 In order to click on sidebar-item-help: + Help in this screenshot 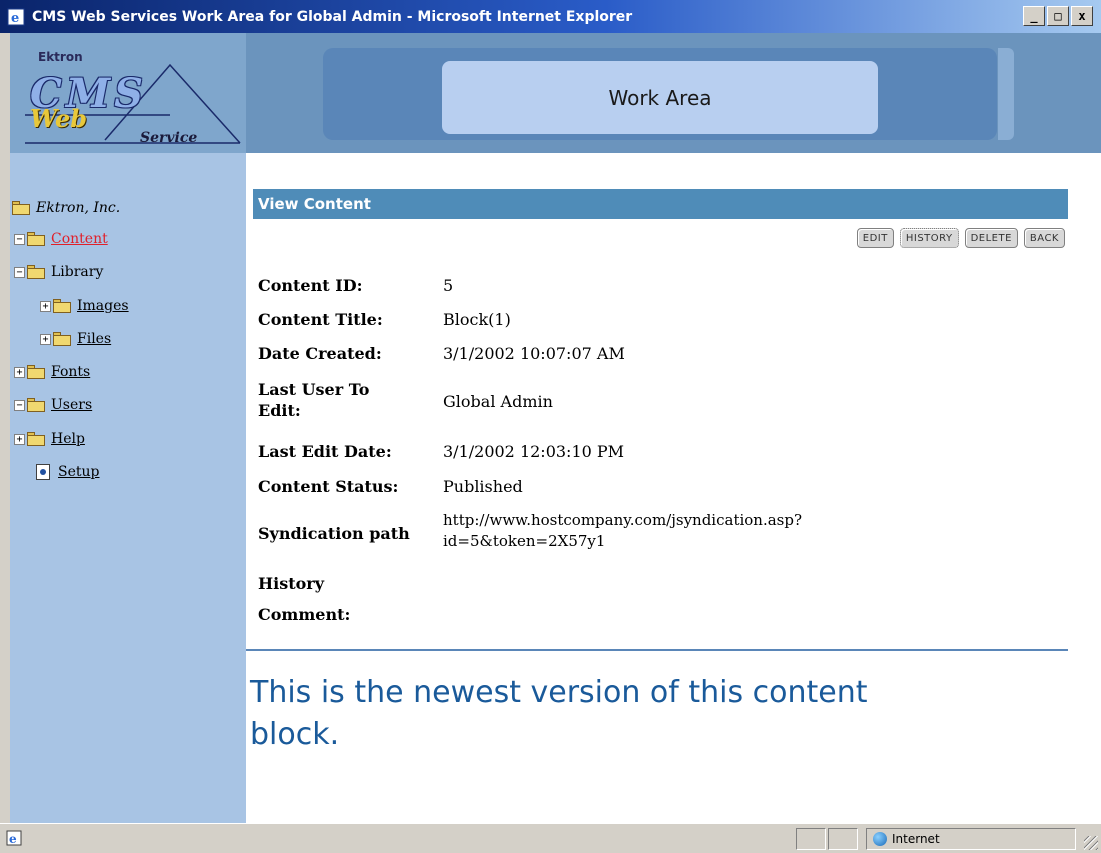, I will do `click(49, 439)`.